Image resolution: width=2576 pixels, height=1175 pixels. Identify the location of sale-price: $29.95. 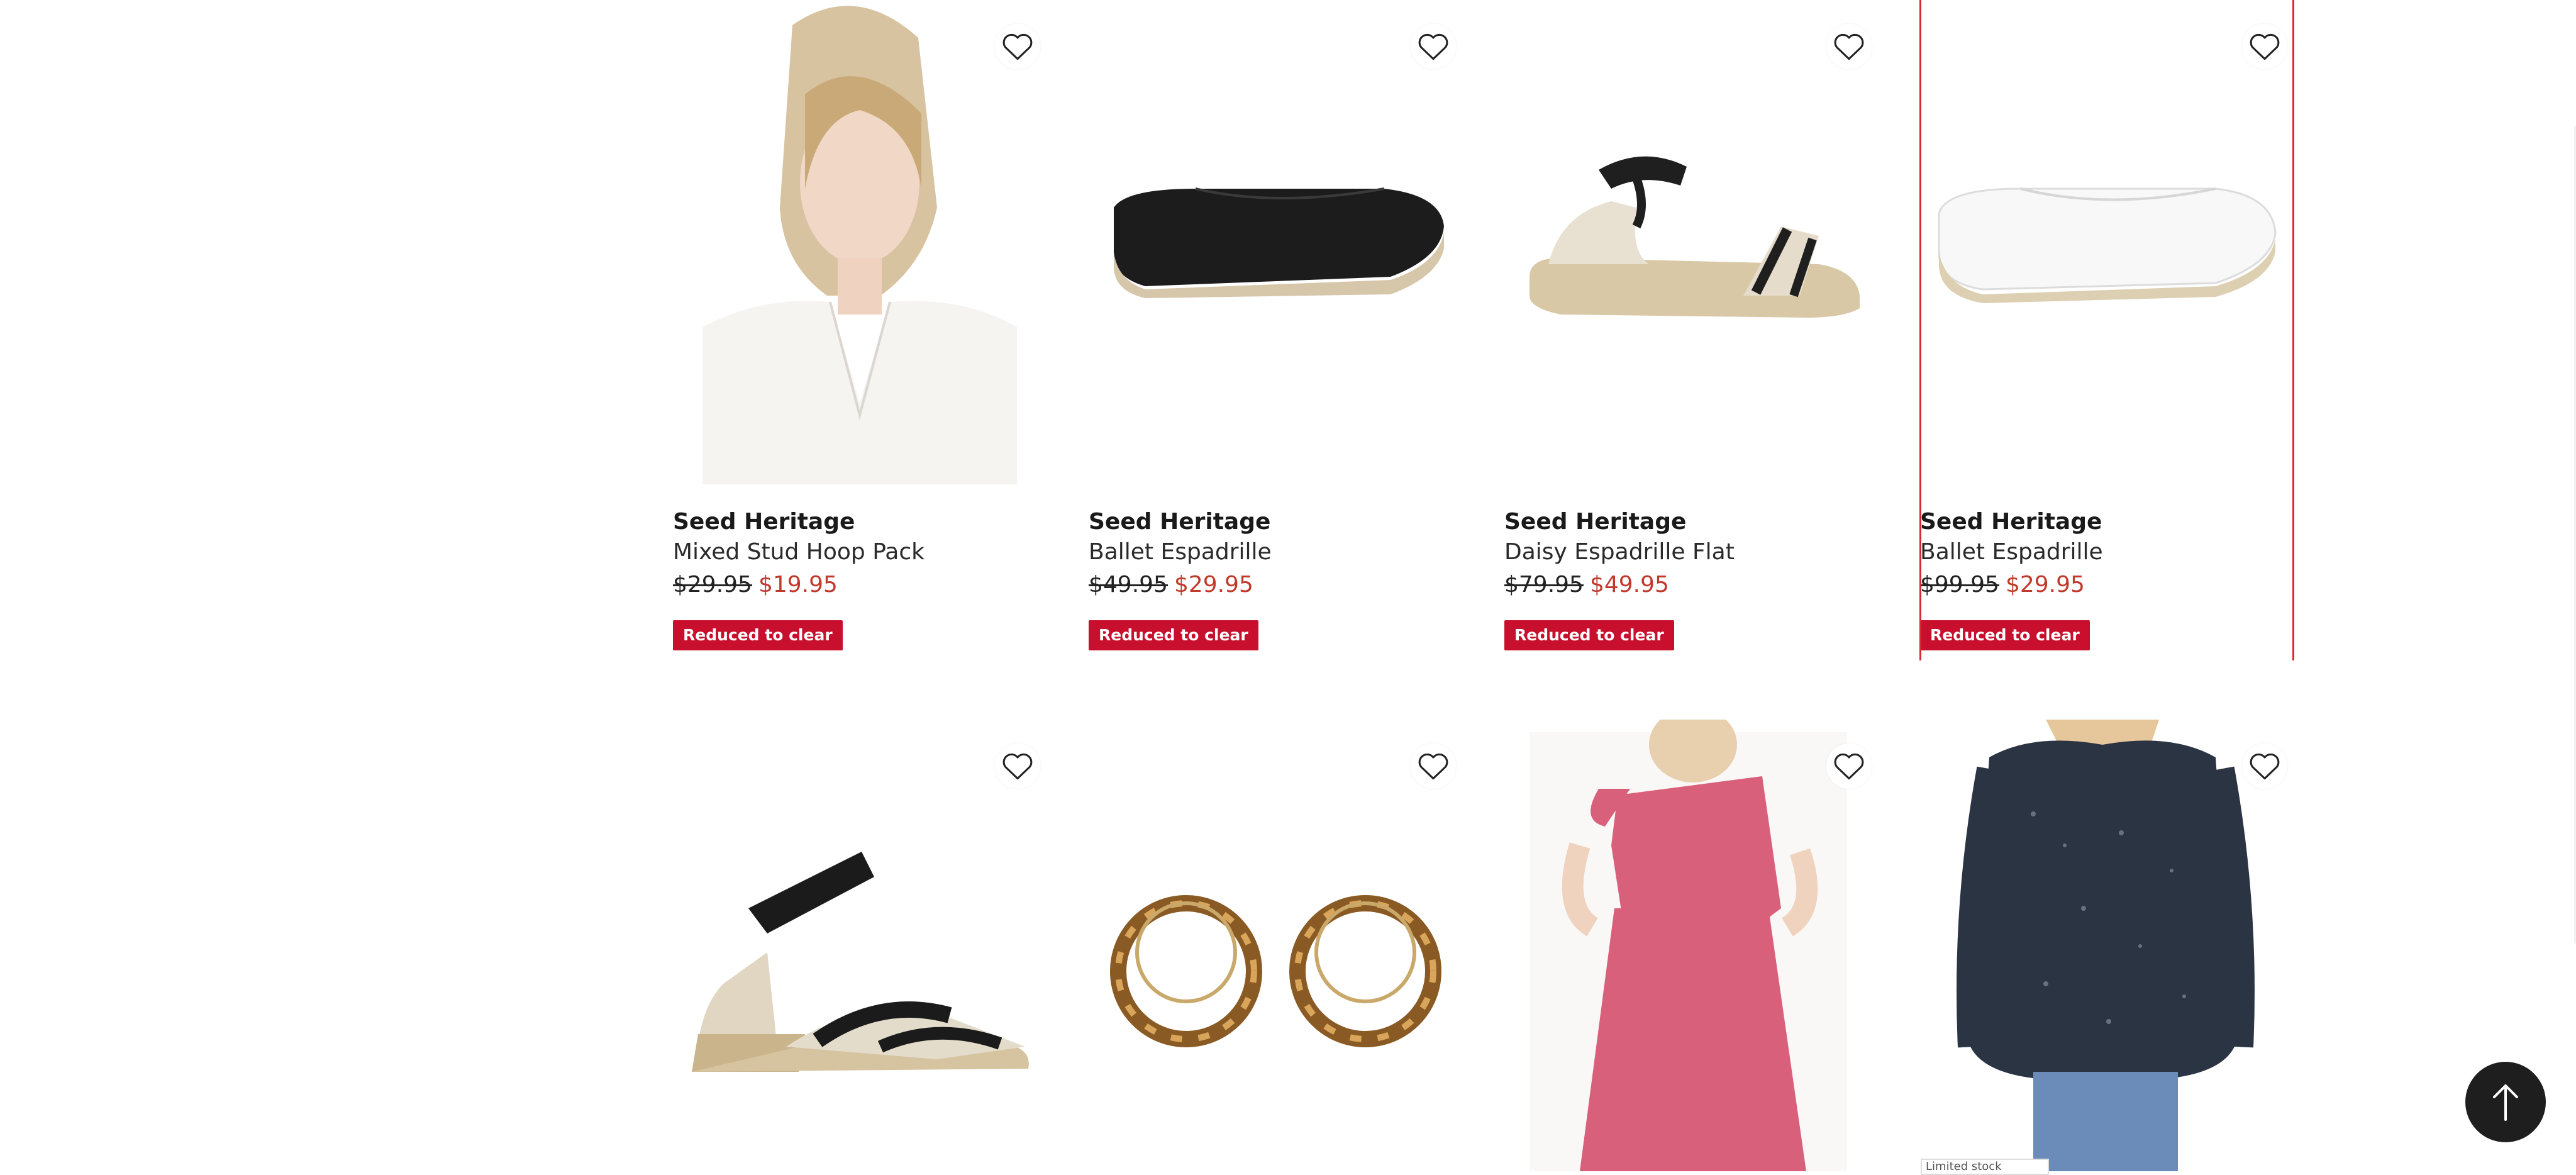
(1213, 585).